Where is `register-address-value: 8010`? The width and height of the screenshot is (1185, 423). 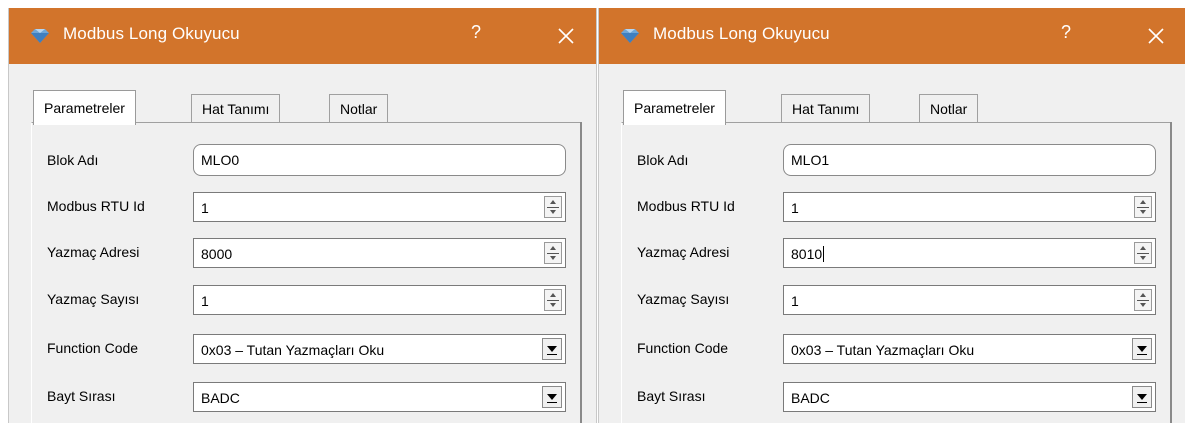
register-address-value: 8010 is located at coordinates (808, 254).